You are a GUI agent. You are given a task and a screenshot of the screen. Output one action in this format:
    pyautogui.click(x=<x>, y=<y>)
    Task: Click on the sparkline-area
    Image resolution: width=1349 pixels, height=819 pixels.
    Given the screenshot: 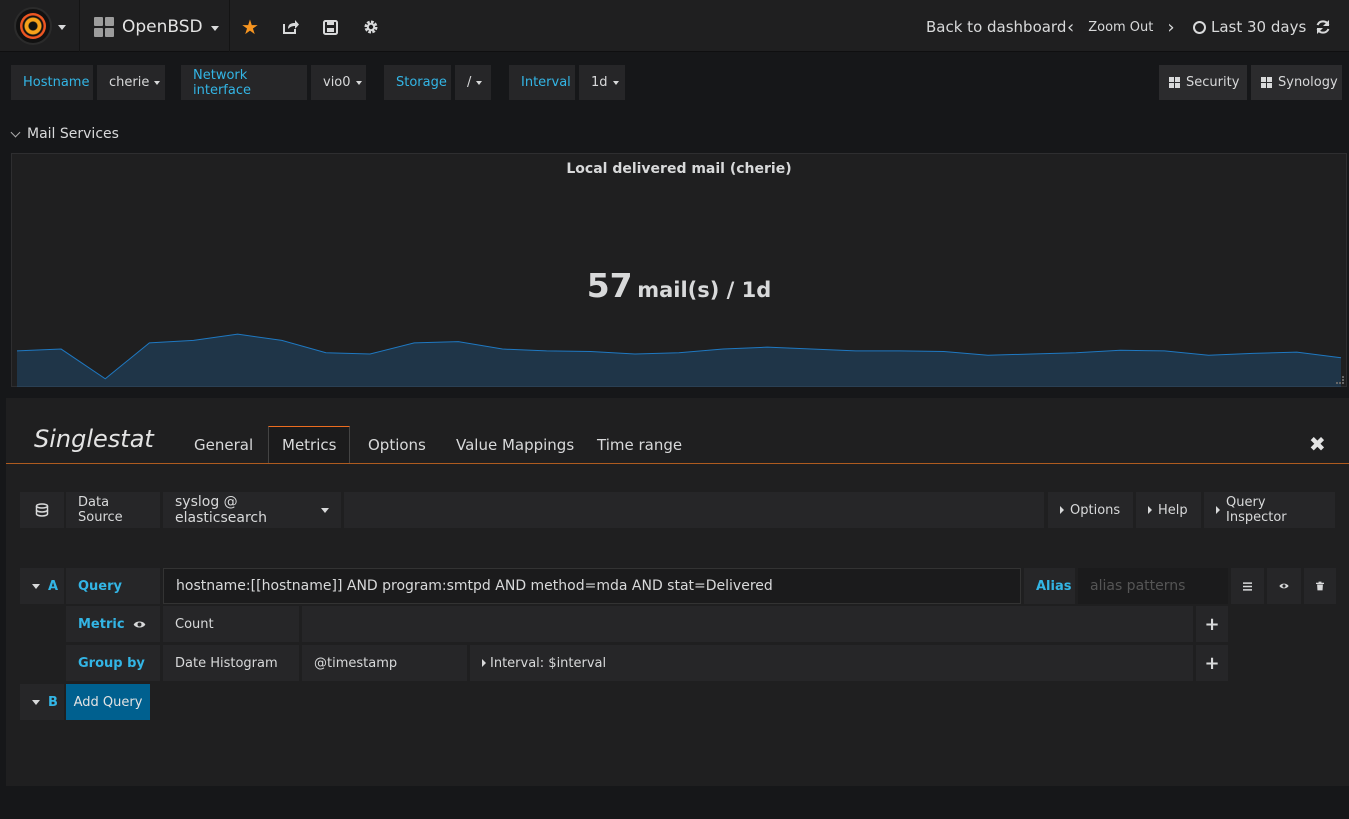 What is the action you would take?
    pyautogui.click(x=679, y=360)
    